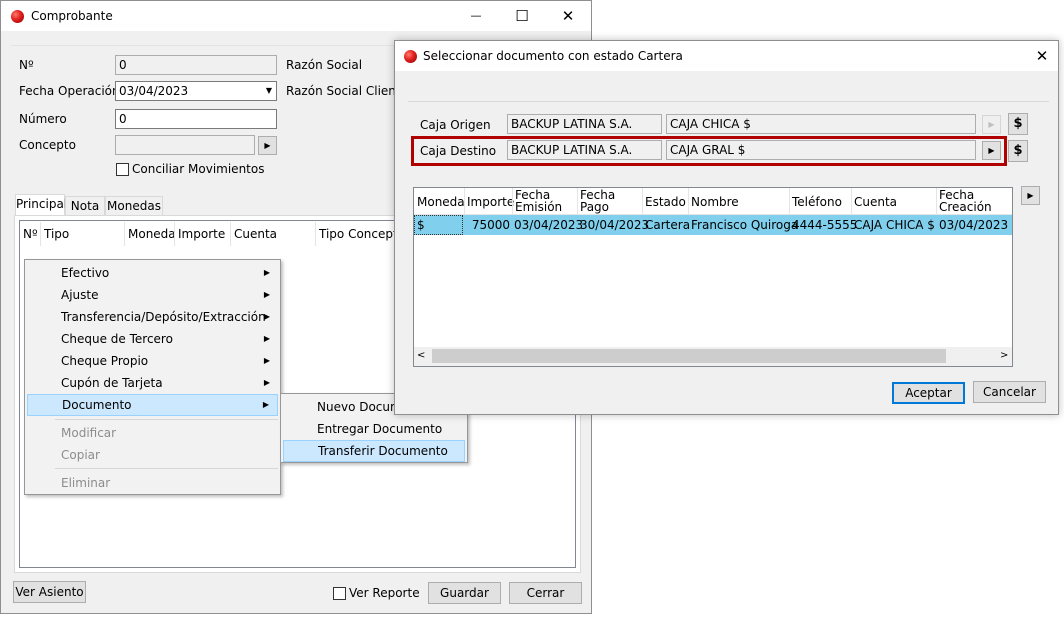 Image resolution: width=1064 pixels, height=617 pixels. Describe the element at coordinates (421, 355) in the screenshot. I see `scroll-left-arrow-icon: <` at that location.